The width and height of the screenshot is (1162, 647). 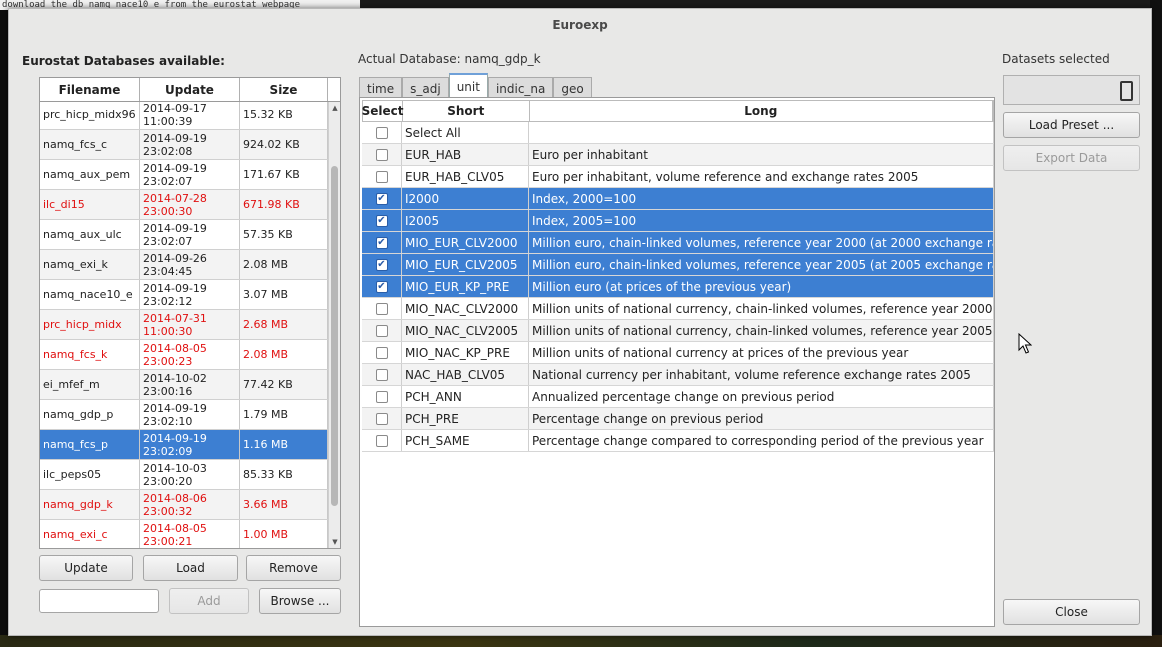 I want to click on remove-button: Remove, so click(x=293, y=568).